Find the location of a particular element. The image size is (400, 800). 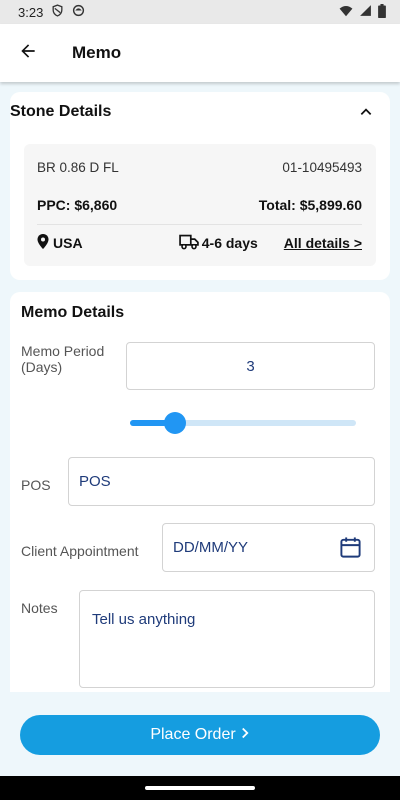

notes-placeholder: Tell us anything is located at coordinates (144, 619).